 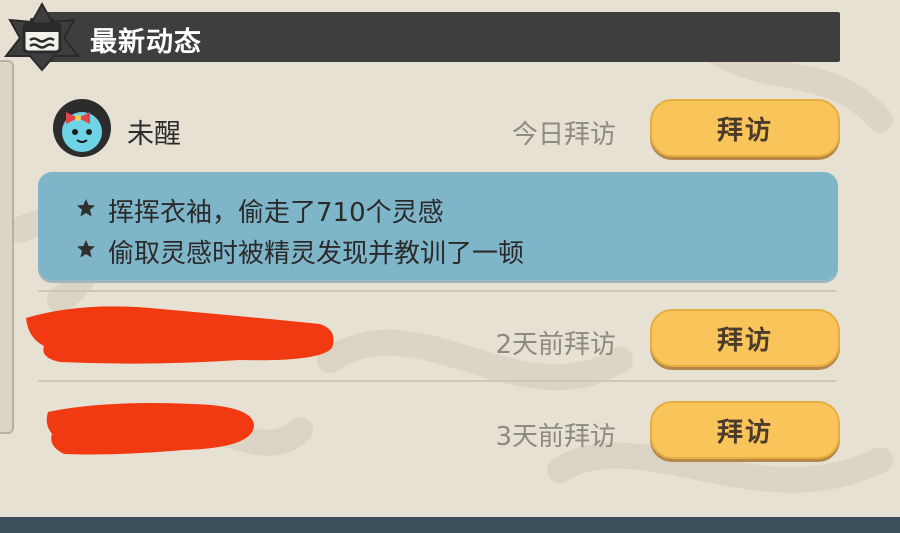 What do you see at coordinates (555, 345) in the screenshot?
I see `visit-time: 2天前拜访` at bounding box center [555, 345].